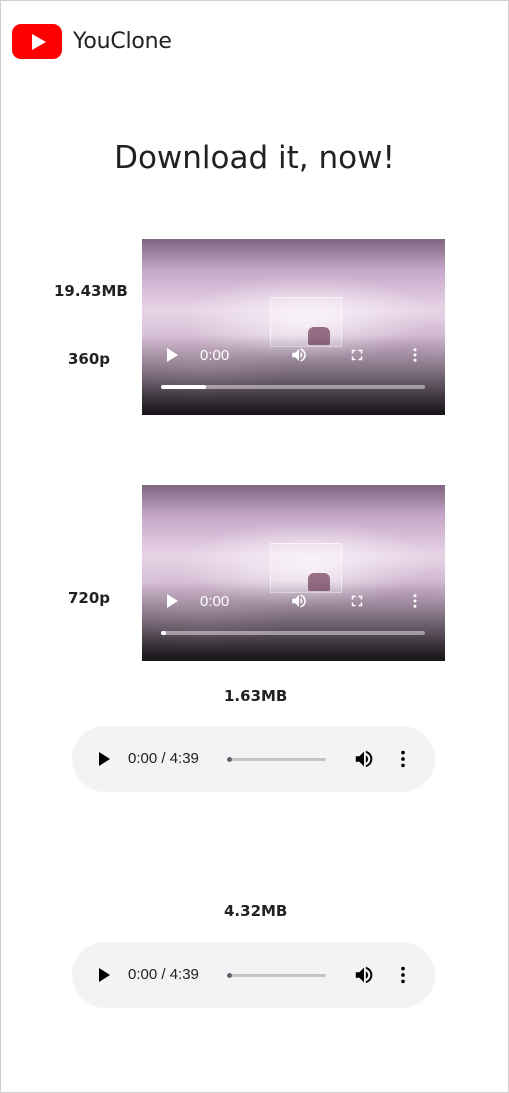 The height and width of the screenshot is (1093, 509). Describe the element at coordinates (293, 327) in the screenshot. I see `video-player-1: 0:00` at that location.